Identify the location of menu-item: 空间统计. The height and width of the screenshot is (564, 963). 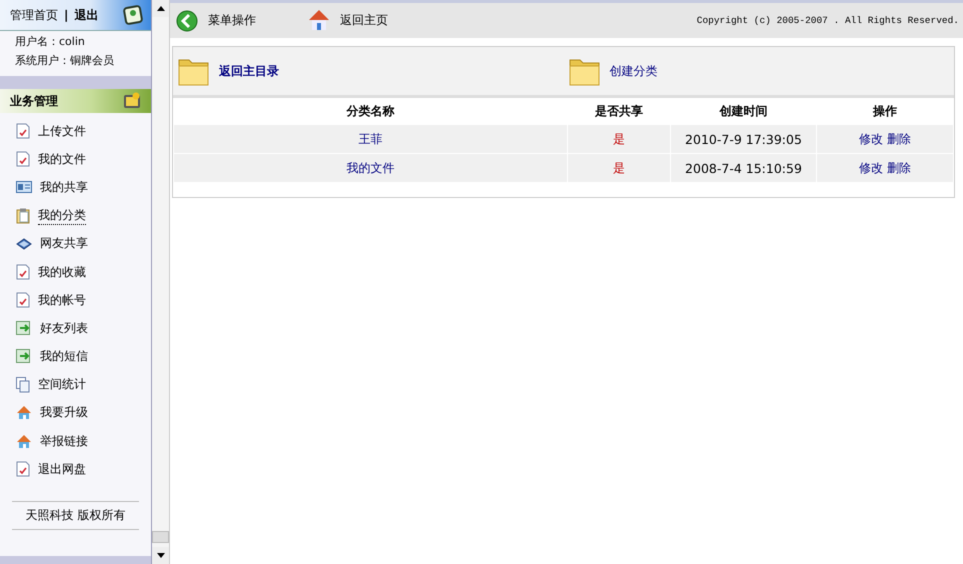
(75, 384).